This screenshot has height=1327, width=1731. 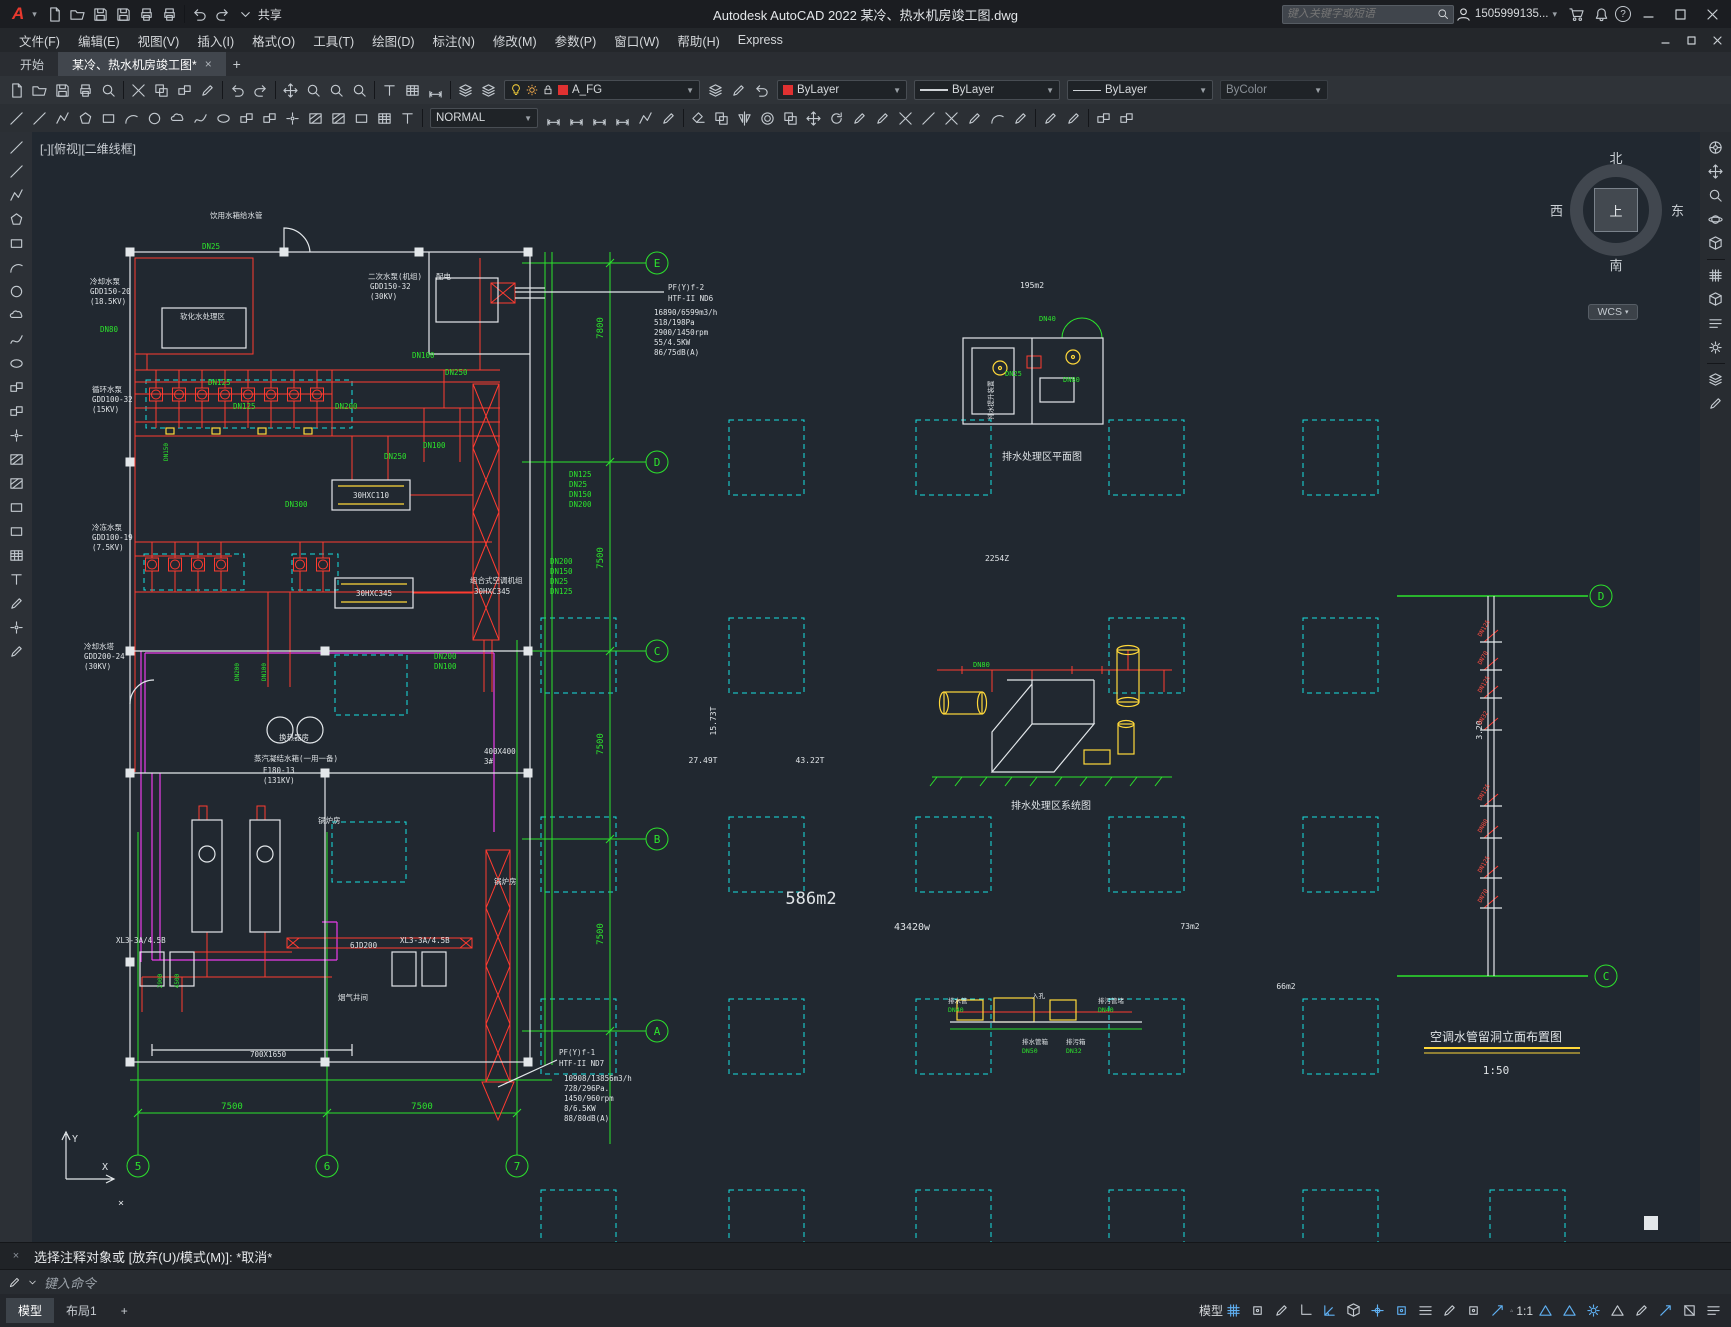 I want to click on trans-button, so click(x=1449, y=1310).